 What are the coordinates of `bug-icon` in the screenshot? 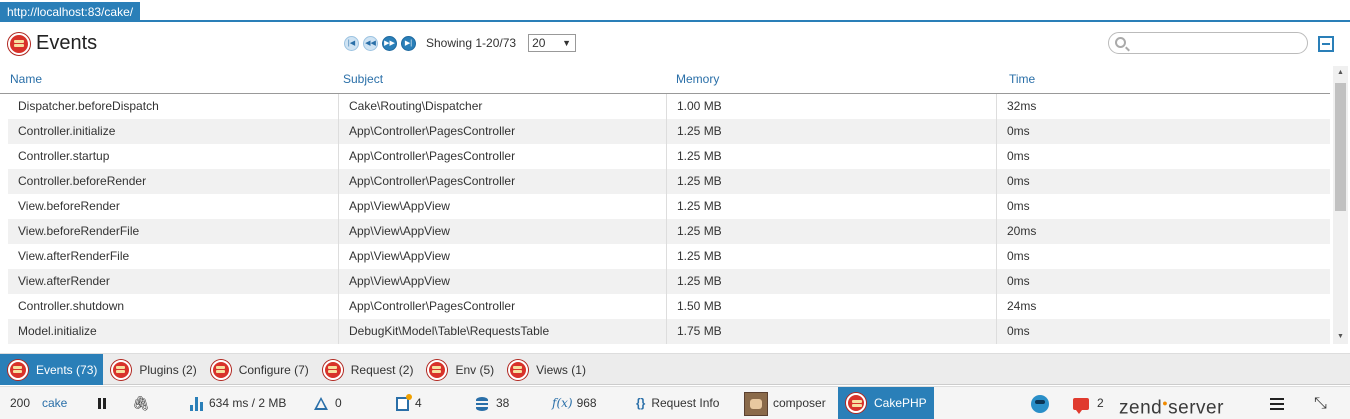 It's located at (1040, 403).